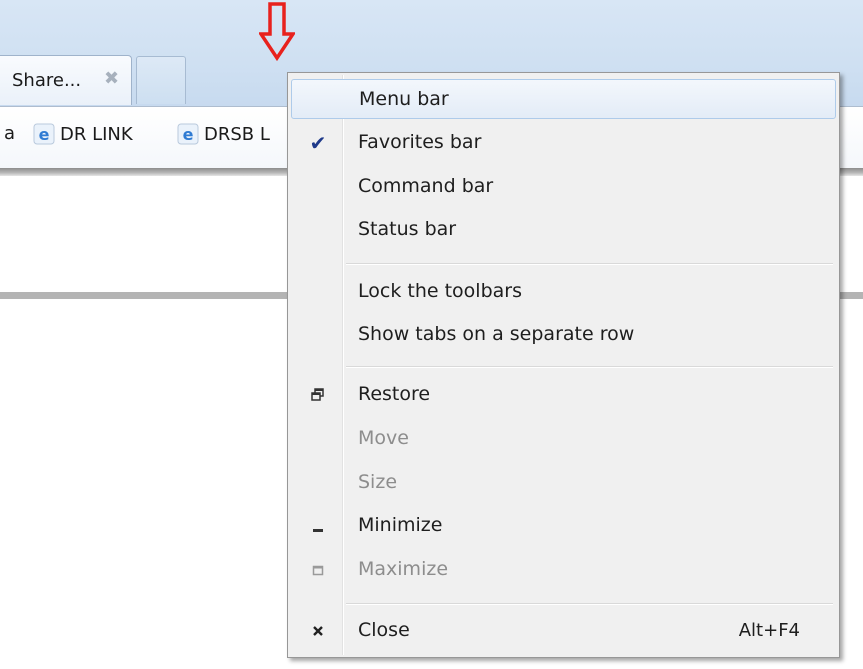 The image size is (863, 669). What do you see at coordinates (563, 483) in the screenshot?
I see `menu-item-size: Size` at bounding box center [563, 483].